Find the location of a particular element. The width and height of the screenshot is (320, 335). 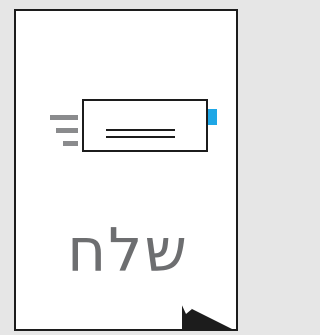

stamp-icon is located at coordinates (212, 117).